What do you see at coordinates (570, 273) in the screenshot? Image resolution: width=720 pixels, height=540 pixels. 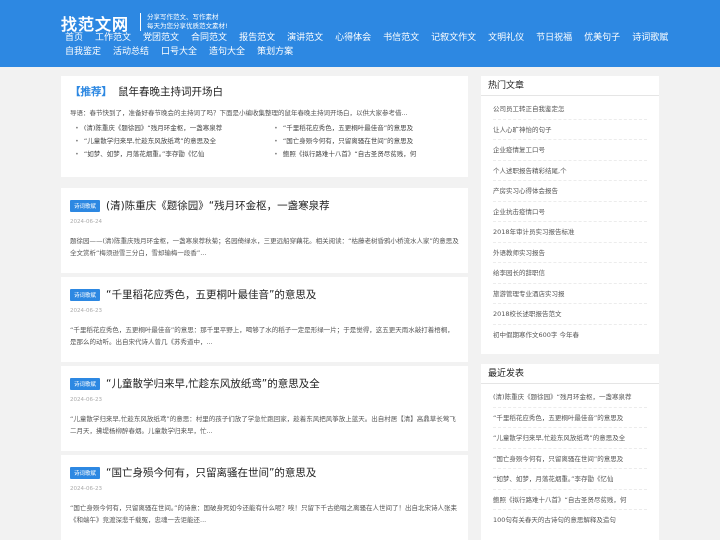 I see `hot-article-link: 给李园长的辞职信` at bounding box center [570, 273].